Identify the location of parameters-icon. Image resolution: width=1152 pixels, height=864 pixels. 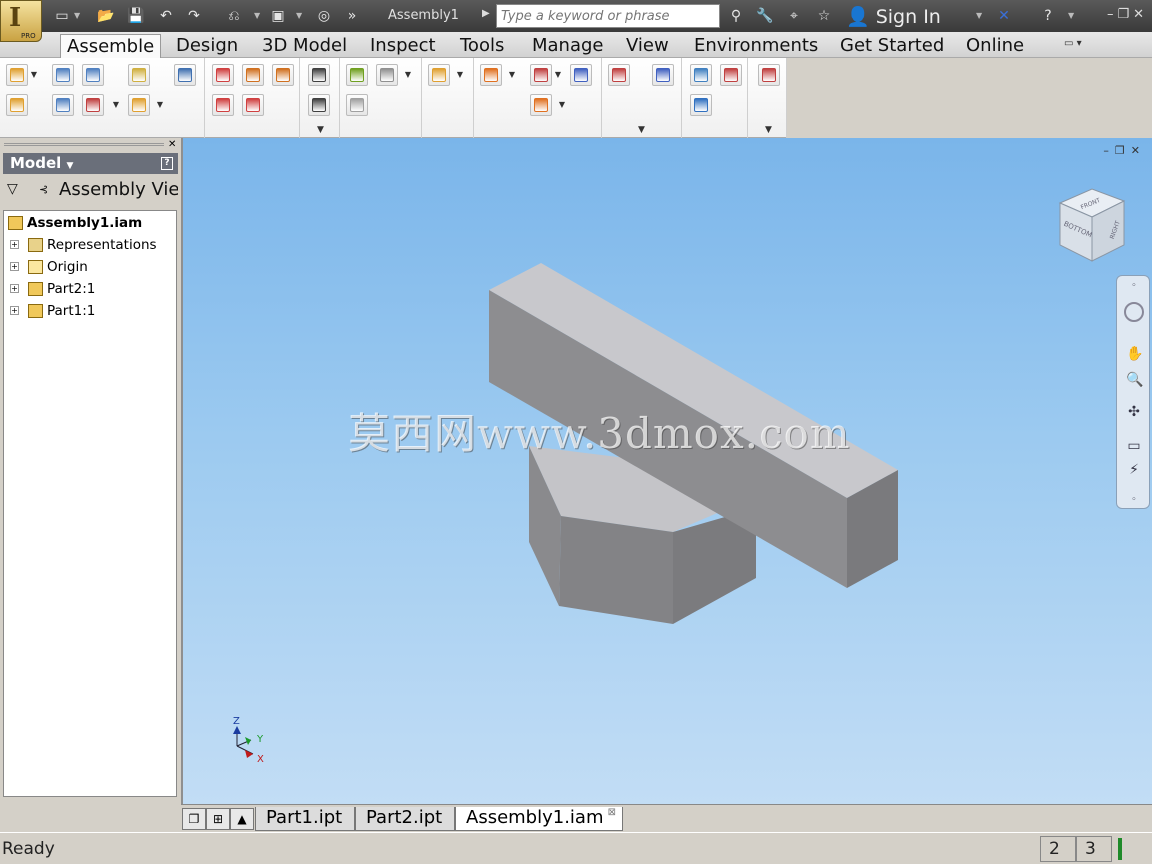
(319, 105).